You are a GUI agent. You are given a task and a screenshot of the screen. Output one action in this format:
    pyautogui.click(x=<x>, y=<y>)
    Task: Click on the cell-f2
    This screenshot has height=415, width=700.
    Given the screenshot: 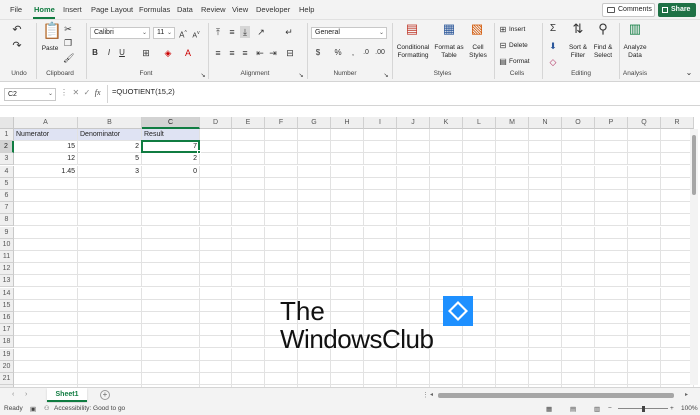 What is the action you would take?
    pyautogui.click(x=281, y=147)
    